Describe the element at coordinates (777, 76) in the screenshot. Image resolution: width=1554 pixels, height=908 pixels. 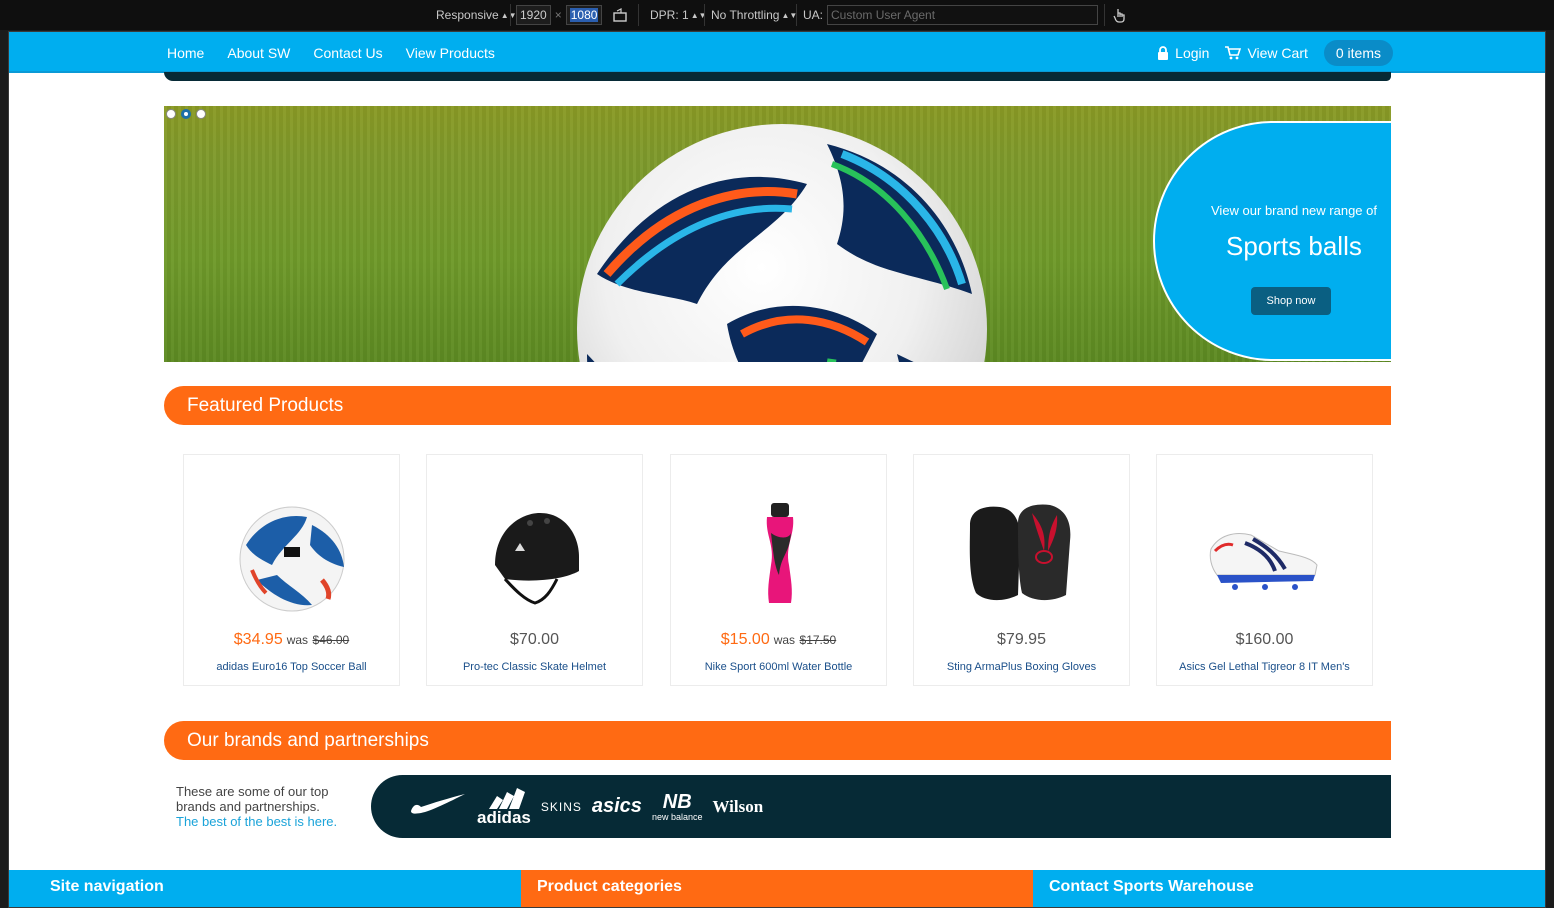
I see `header-strip` at that location.